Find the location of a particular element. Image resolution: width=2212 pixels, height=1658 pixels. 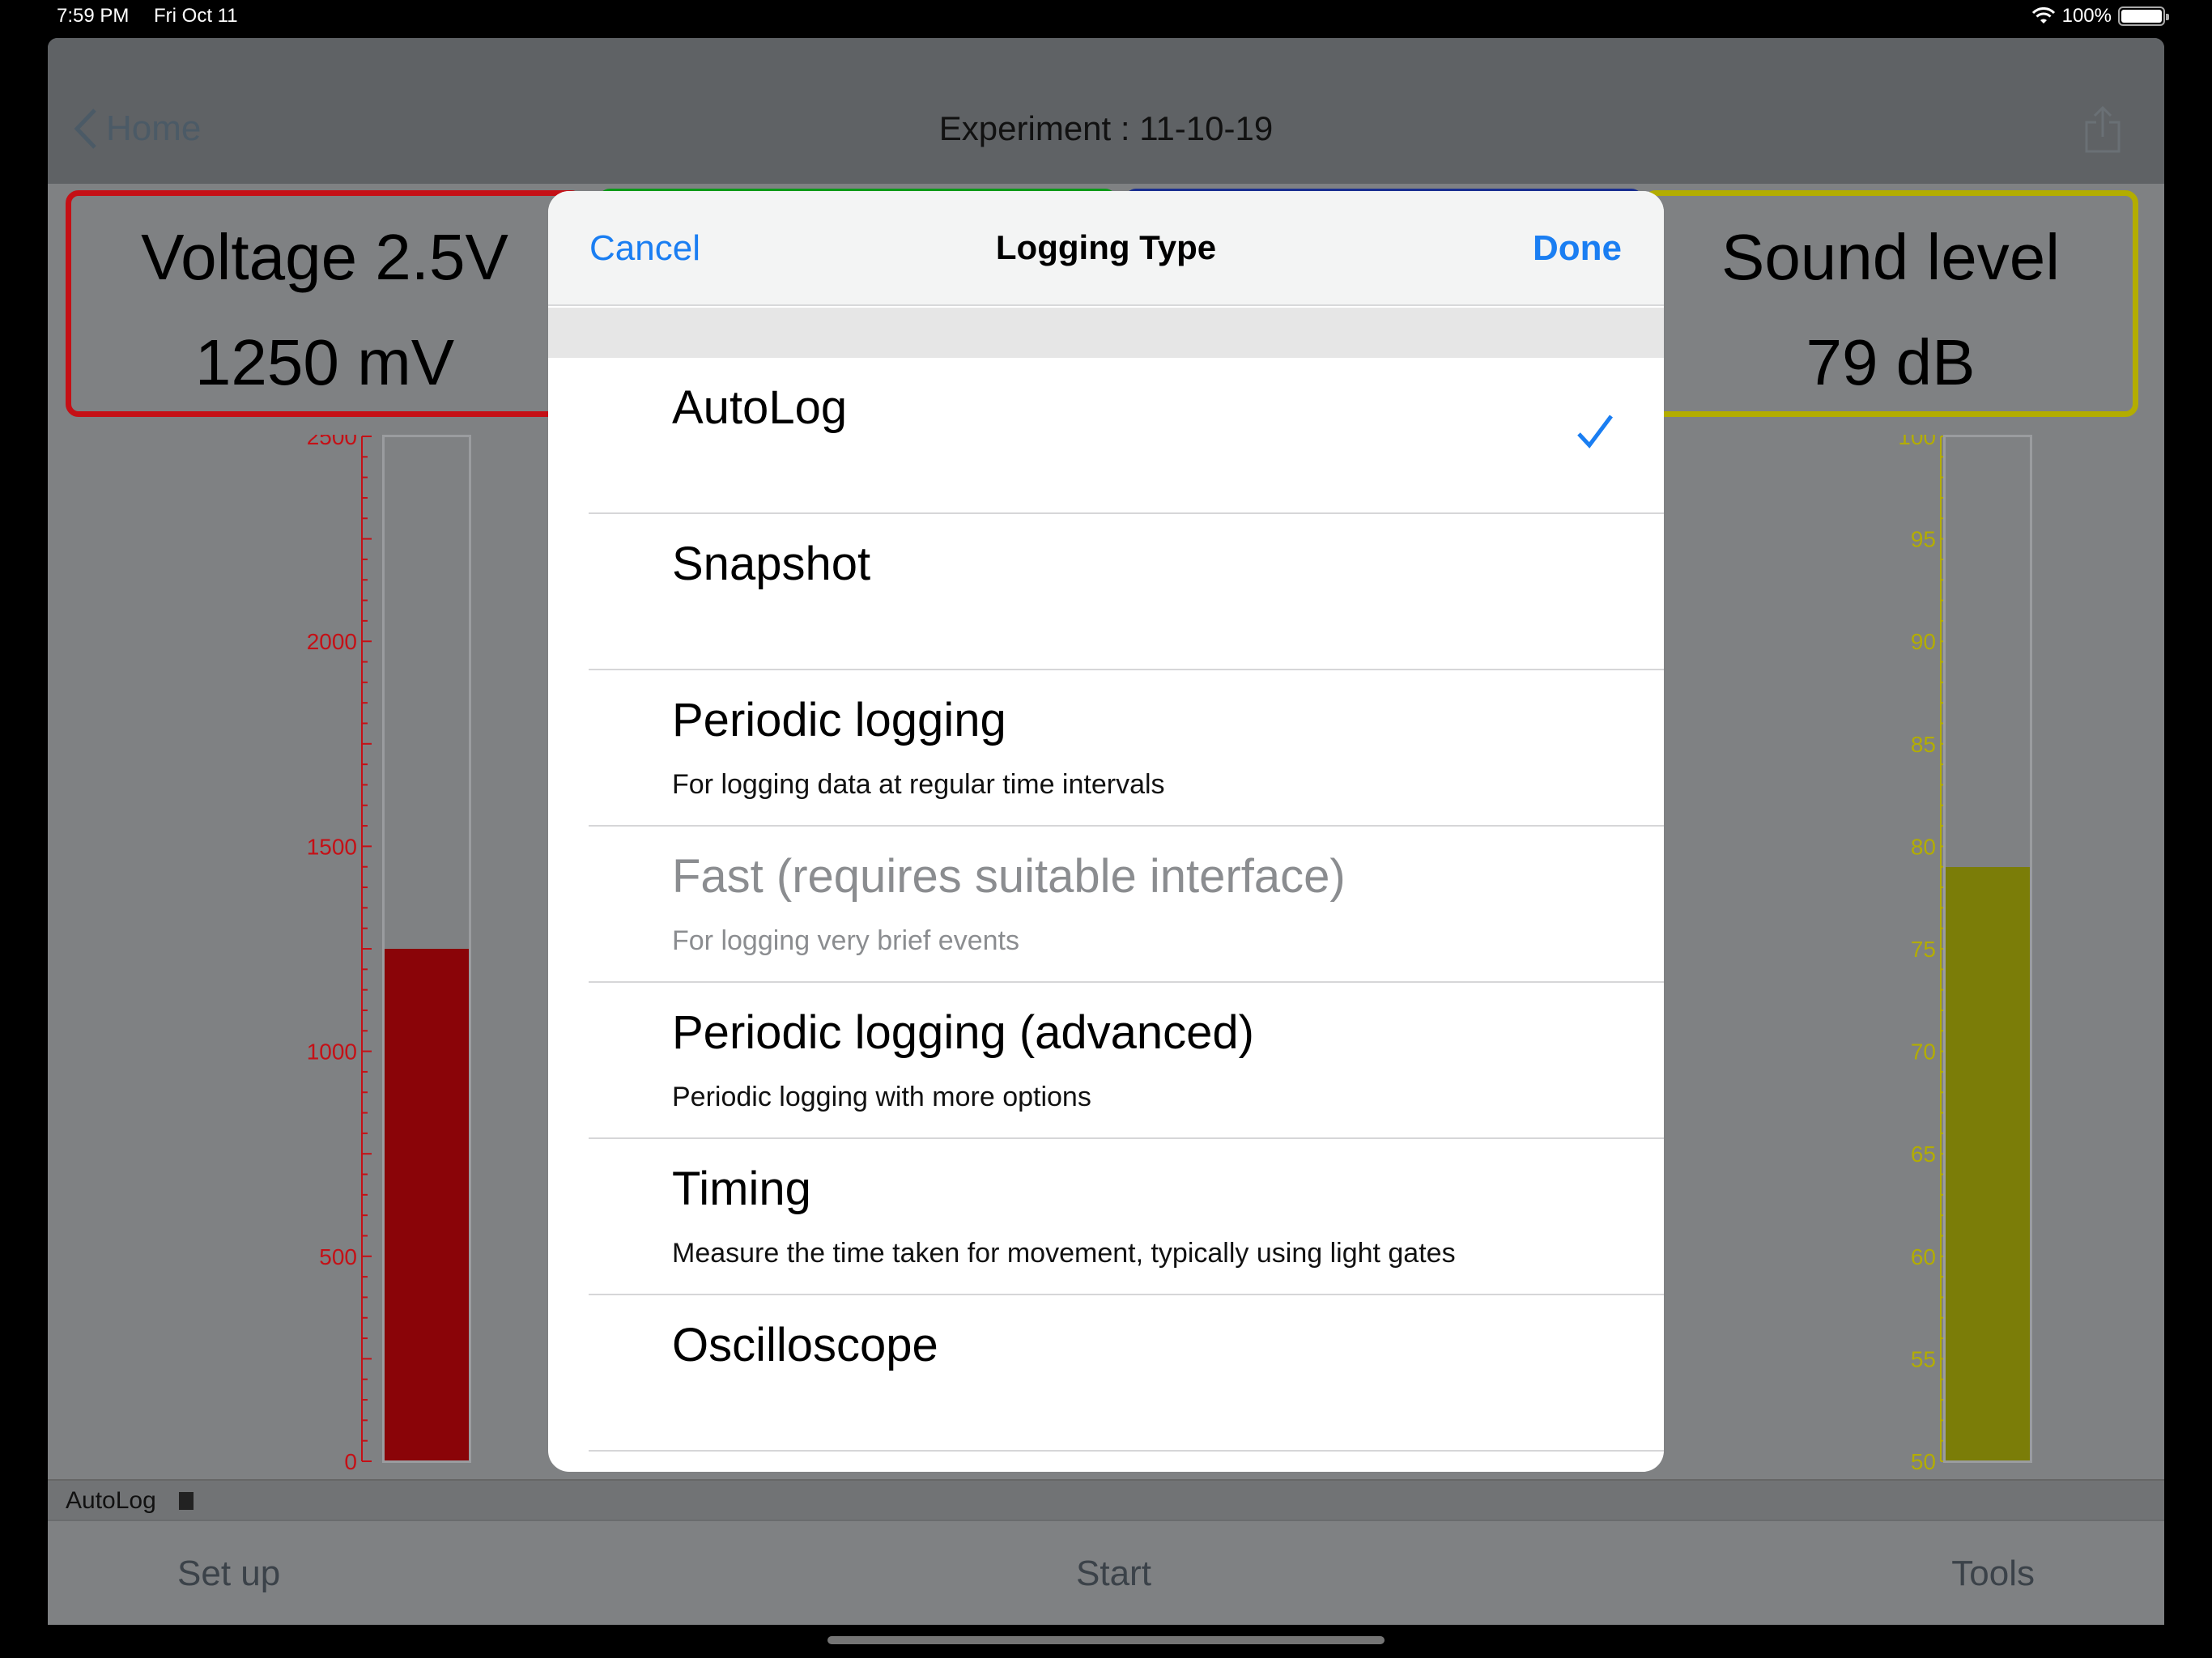

meter-sound-title: Sound level is located at coordinates (1891, 257).